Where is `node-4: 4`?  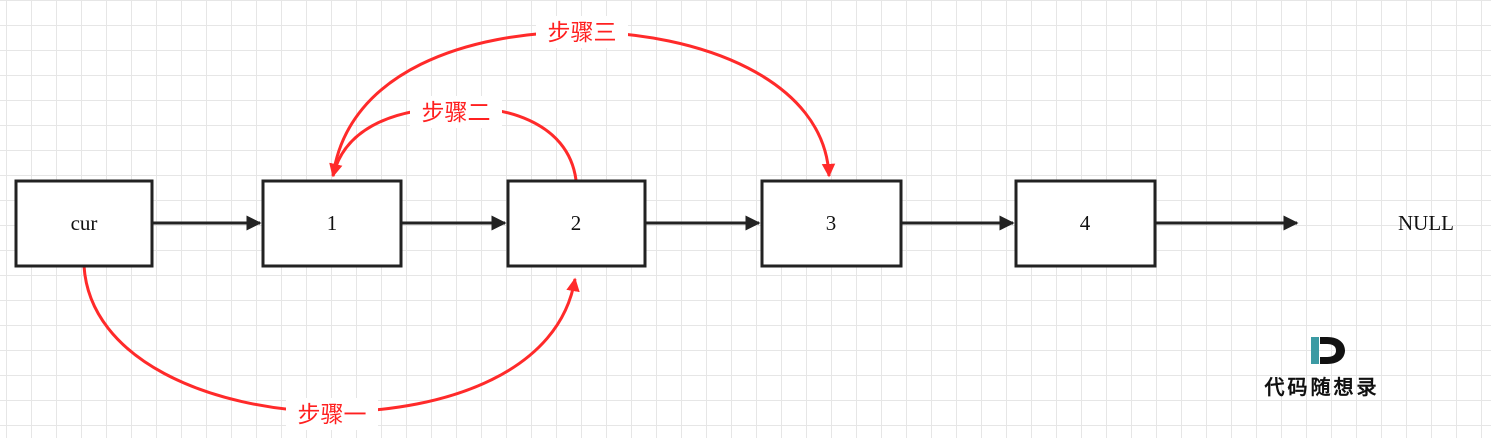 node-4: 4 is located at coordinates (1085, 223).